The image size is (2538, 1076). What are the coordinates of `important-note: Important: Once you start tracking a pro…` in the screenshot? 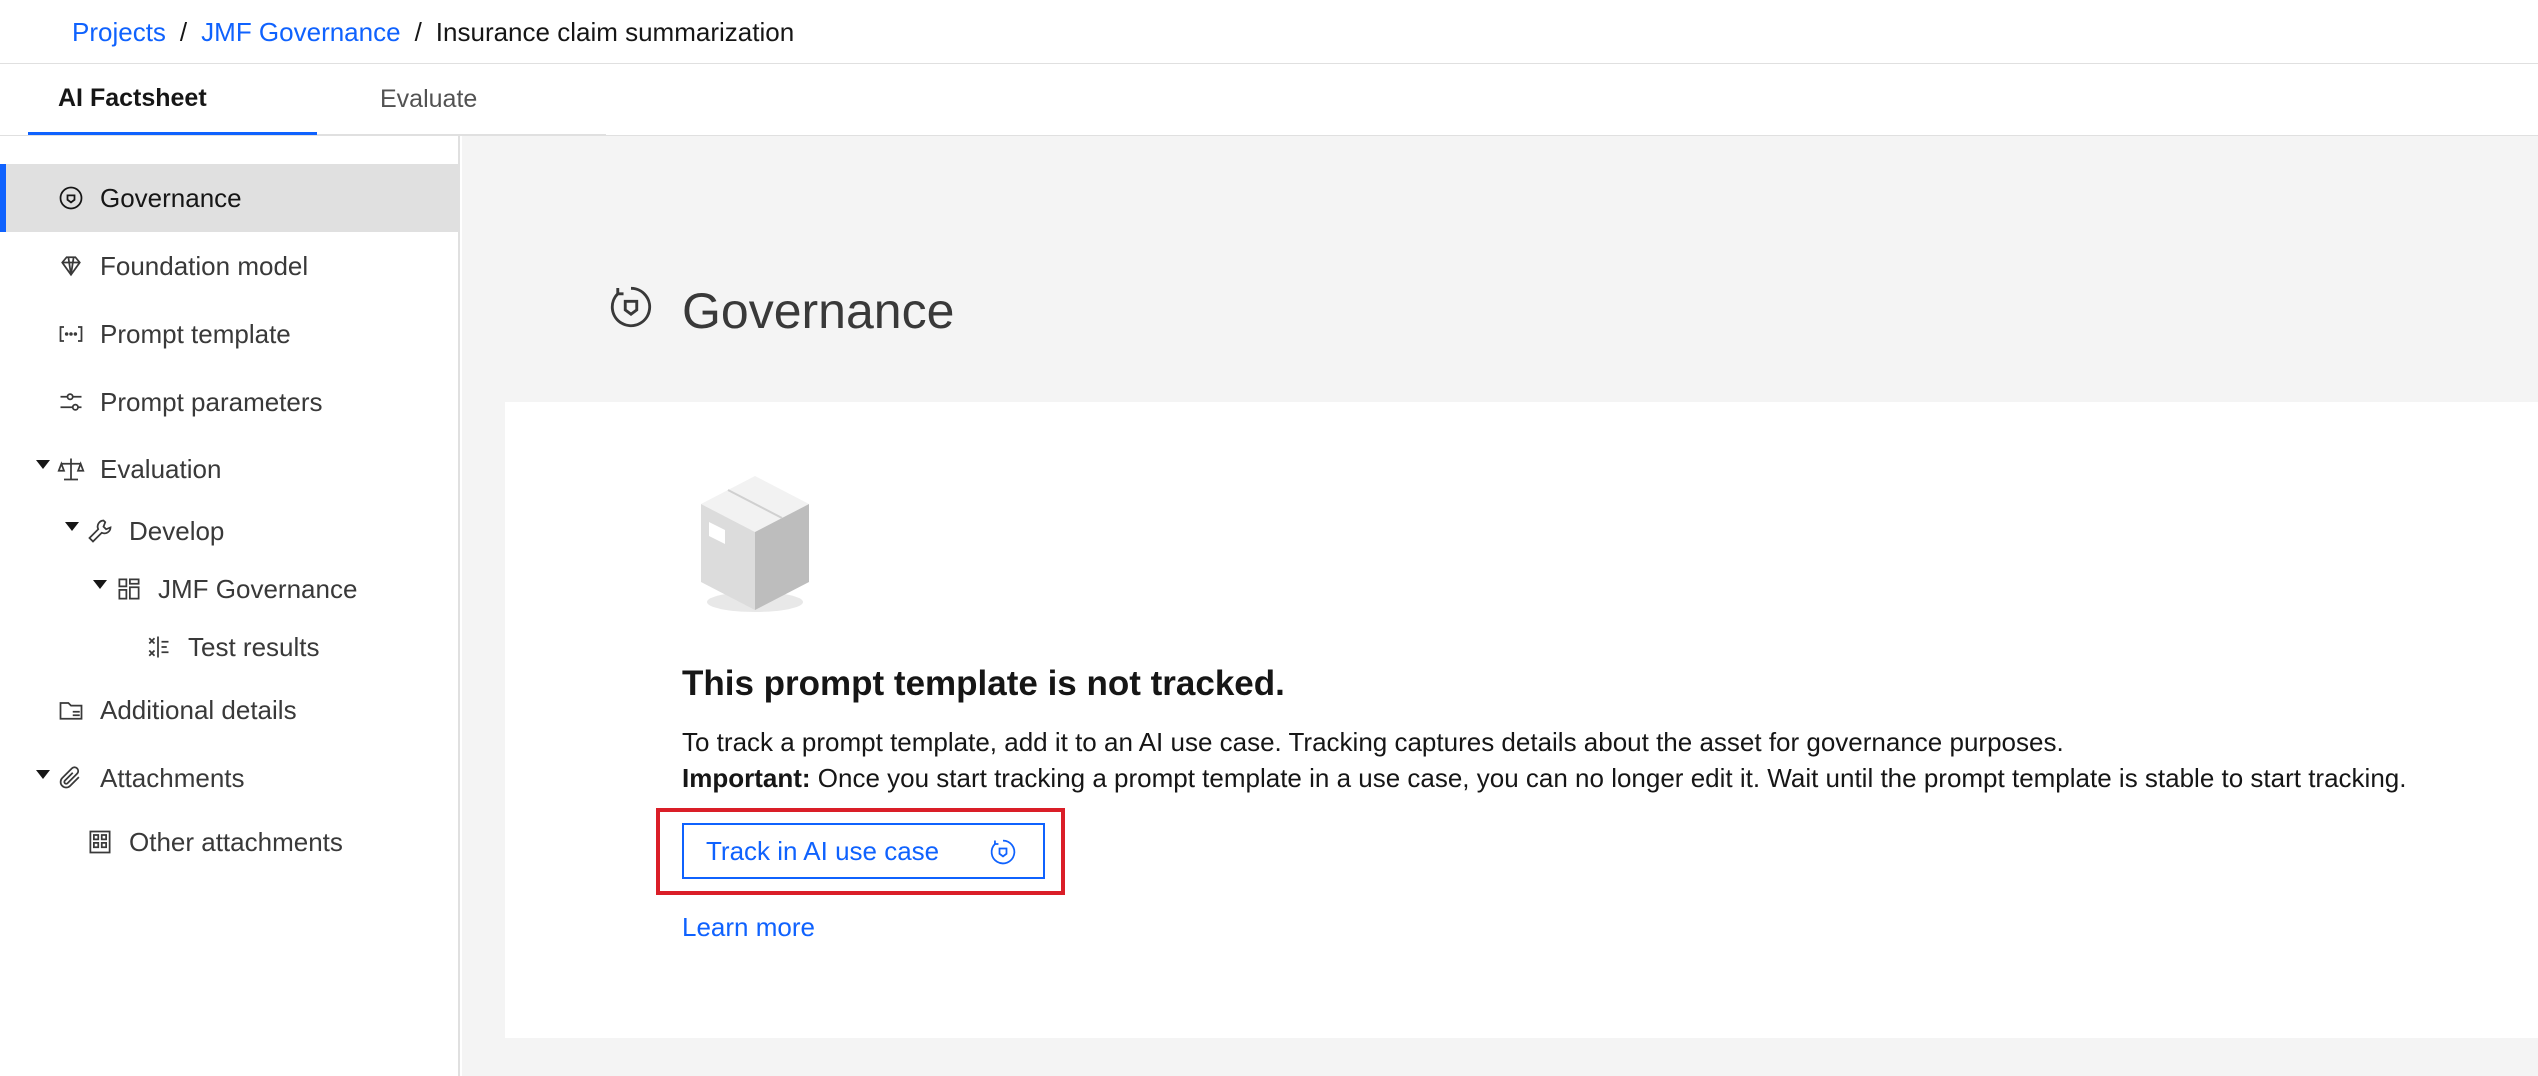 It's located at (1544, 778).